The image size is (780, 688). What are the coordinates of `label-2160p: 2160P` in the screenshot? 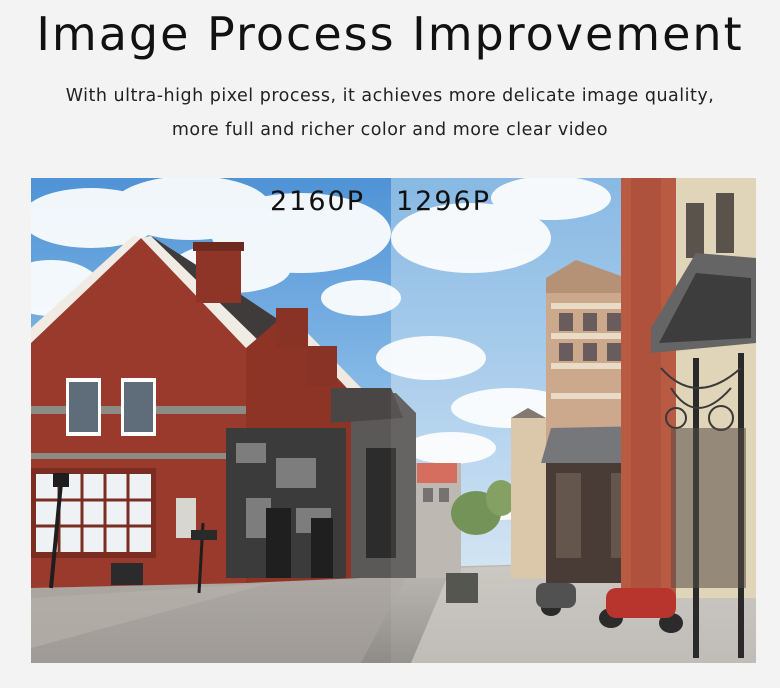 It's located at (317, 201).